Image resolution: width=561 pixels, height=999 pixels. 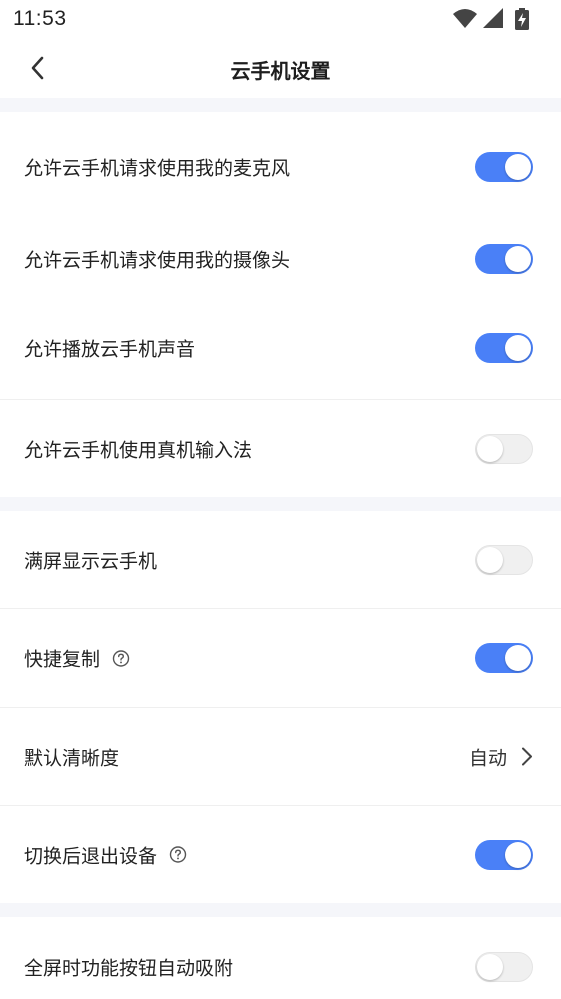 What do you see at coordinates (138, 450) in the screenshot?
I see `setting-label: 允许云手机使用真机输入法` at bounding box center [138, 450].